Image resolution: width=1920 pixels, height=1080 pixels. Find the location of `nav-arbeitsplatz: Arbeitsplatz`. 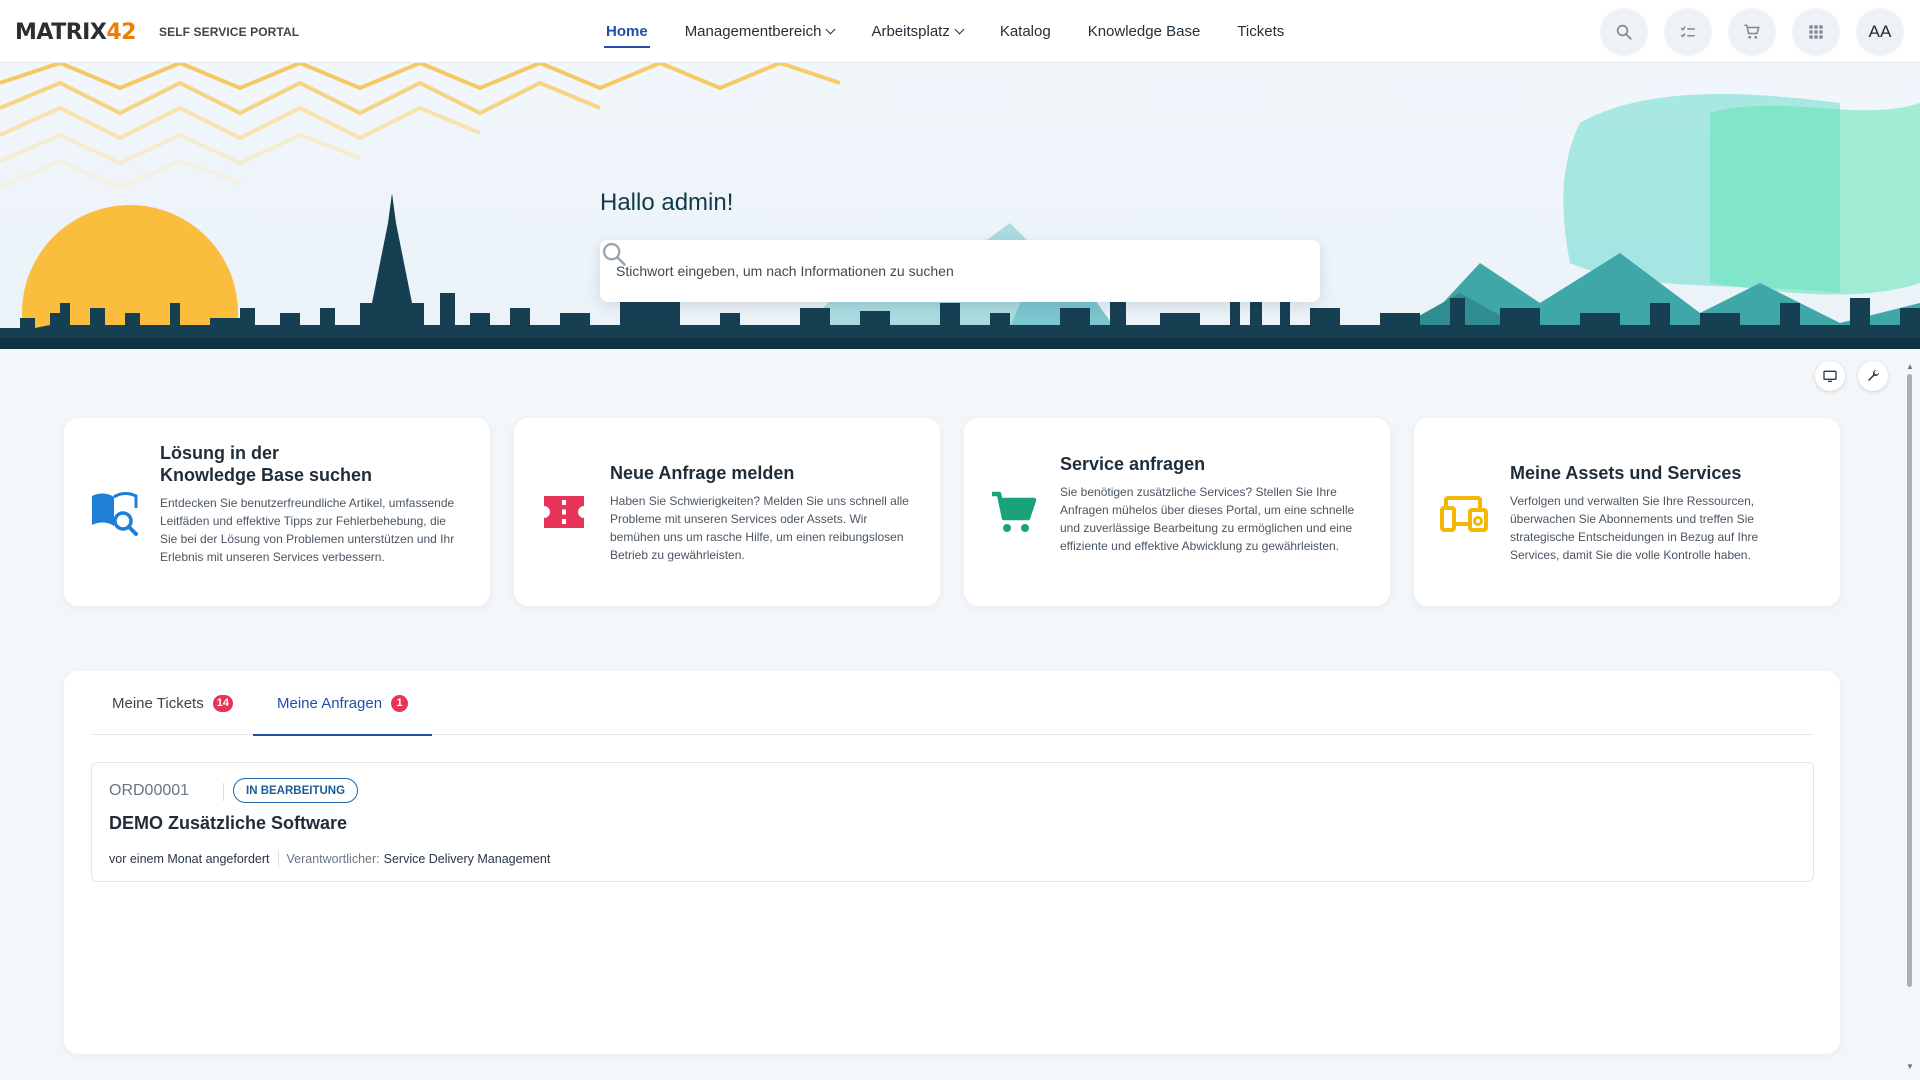

nav-arbeitsplatz: Arbeitsplatz is located at coordinates (918, 31).